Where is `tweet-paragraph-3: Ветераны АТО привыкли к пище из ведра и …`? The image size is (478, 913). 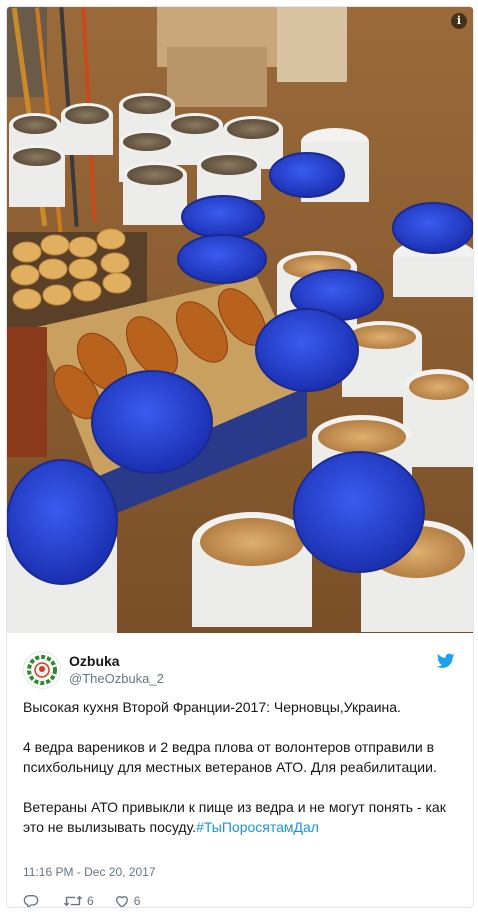 tweet-paragraph-3: Ветераны АТО привыкли к пище из ведра и … is located at coordinates (243, 817).